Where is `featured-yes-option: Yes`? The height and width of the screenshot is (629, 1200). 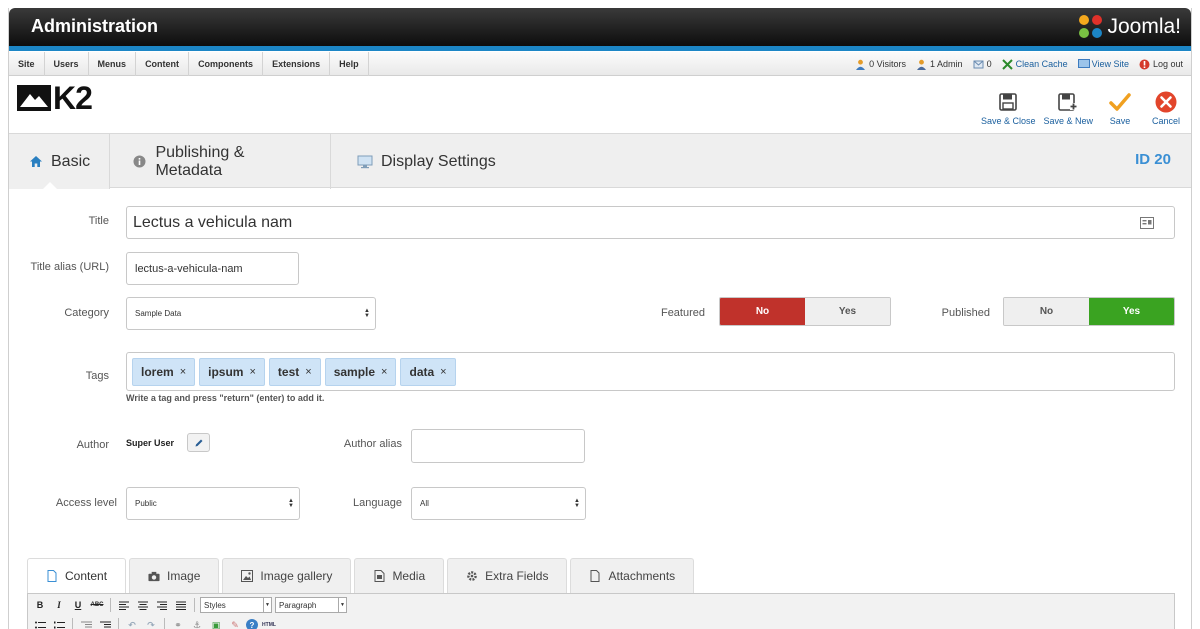 featured-yes-option: Yes is located at coordinates (847, 311).